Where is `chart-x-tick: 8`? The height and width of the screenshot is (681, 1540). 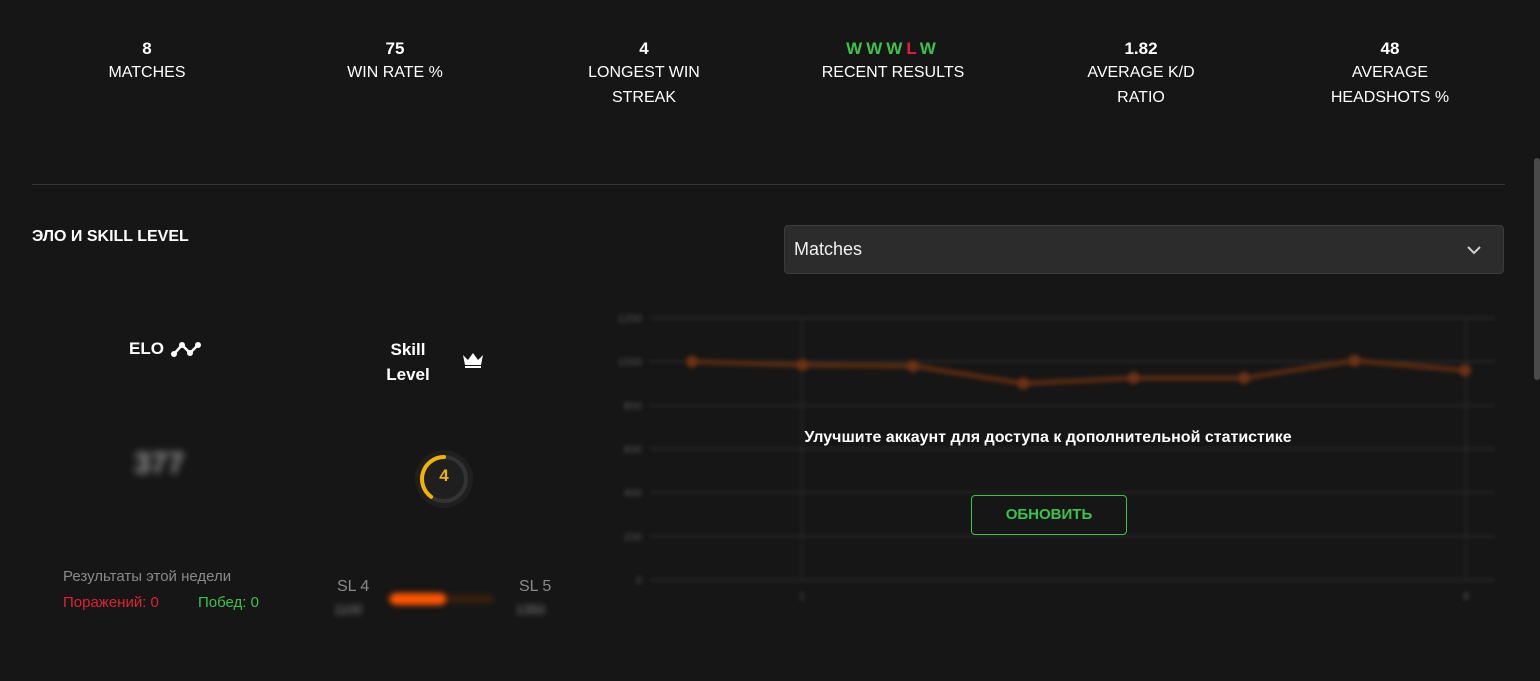 chart-x-tick: 8 is located at coordinates (1466, 597).